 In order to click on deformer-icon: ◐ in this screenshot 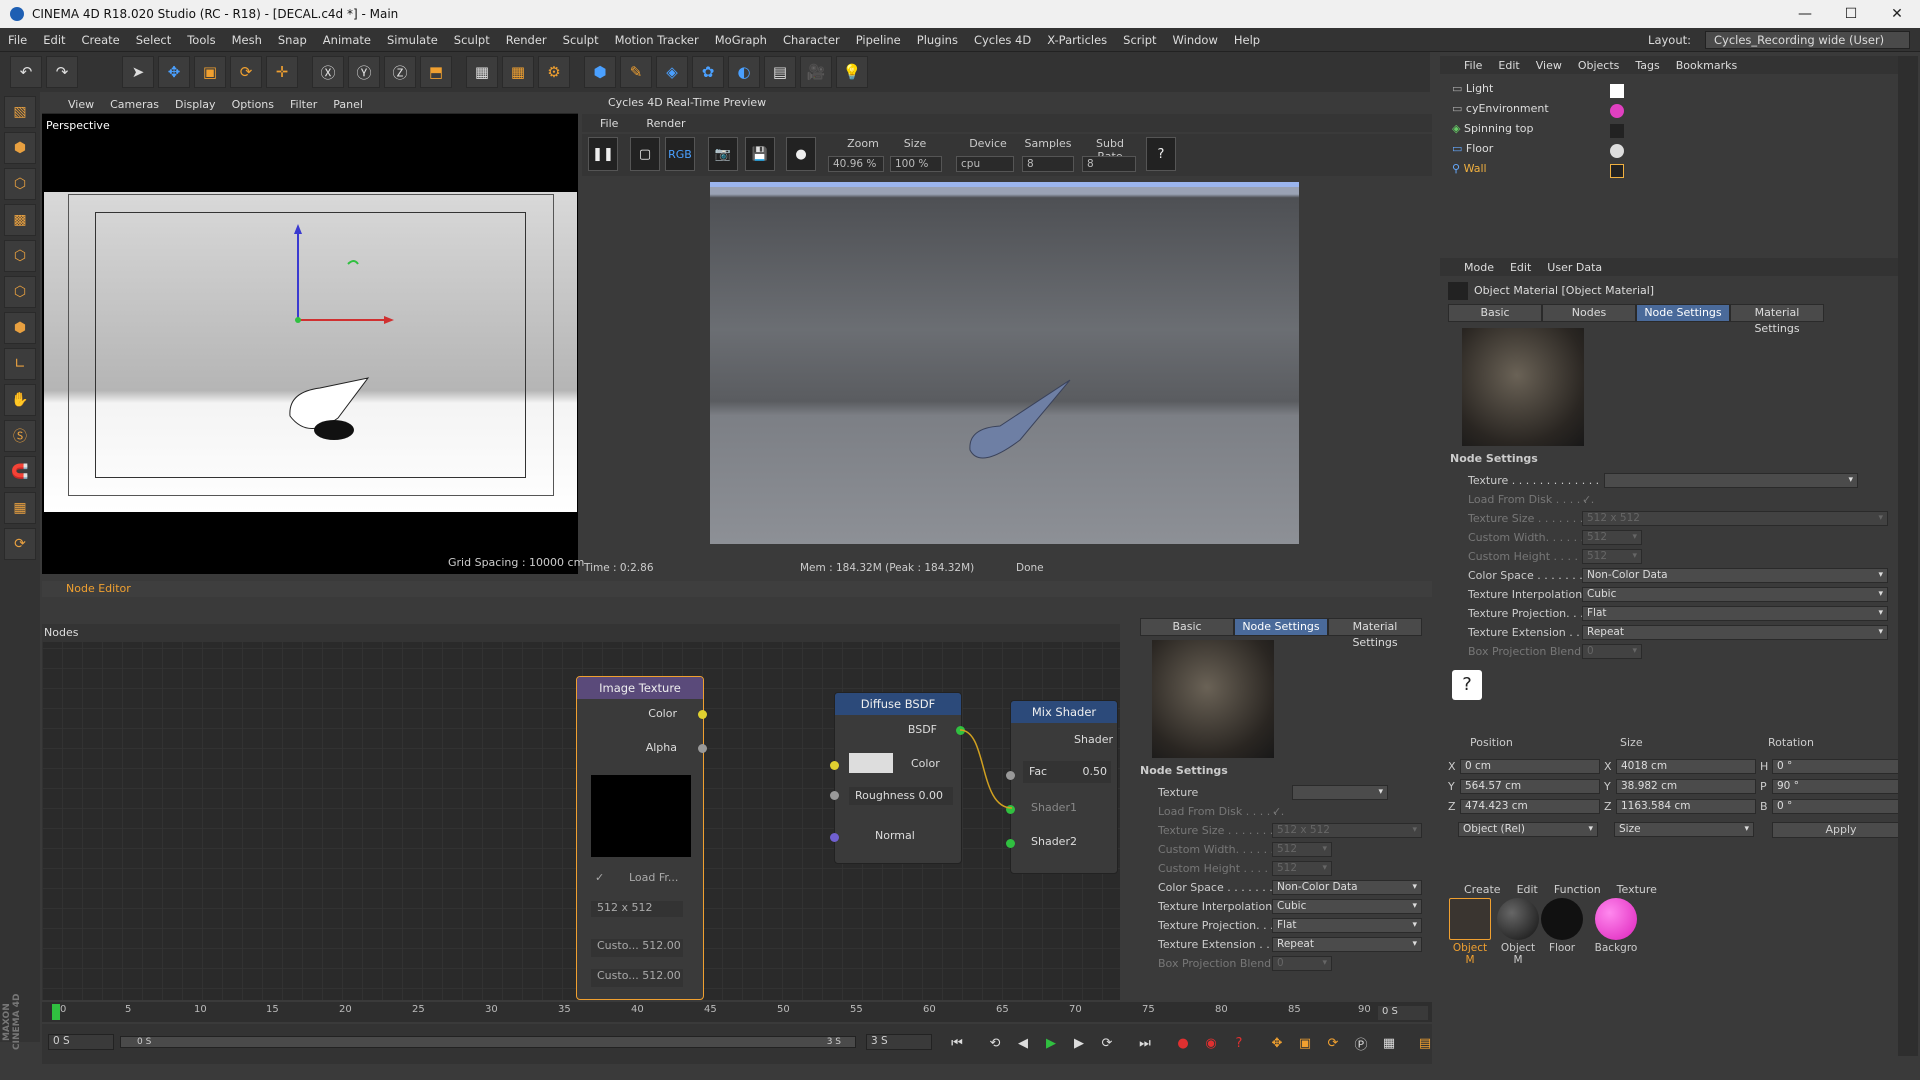, I will do `click(744, 72)`.